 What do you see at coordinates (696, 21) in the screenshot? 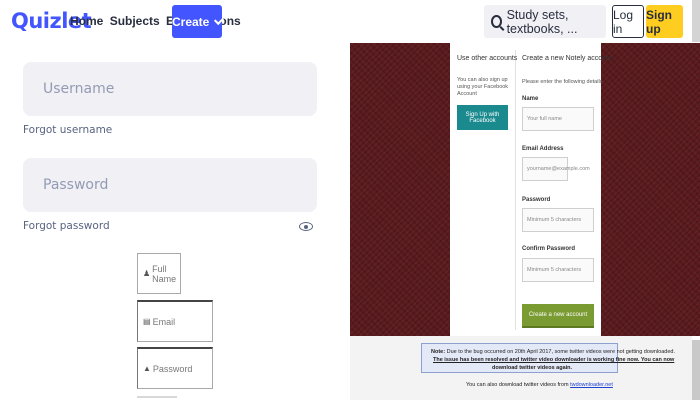
I see `window-scrollbar` at bounding box center [696, 21].